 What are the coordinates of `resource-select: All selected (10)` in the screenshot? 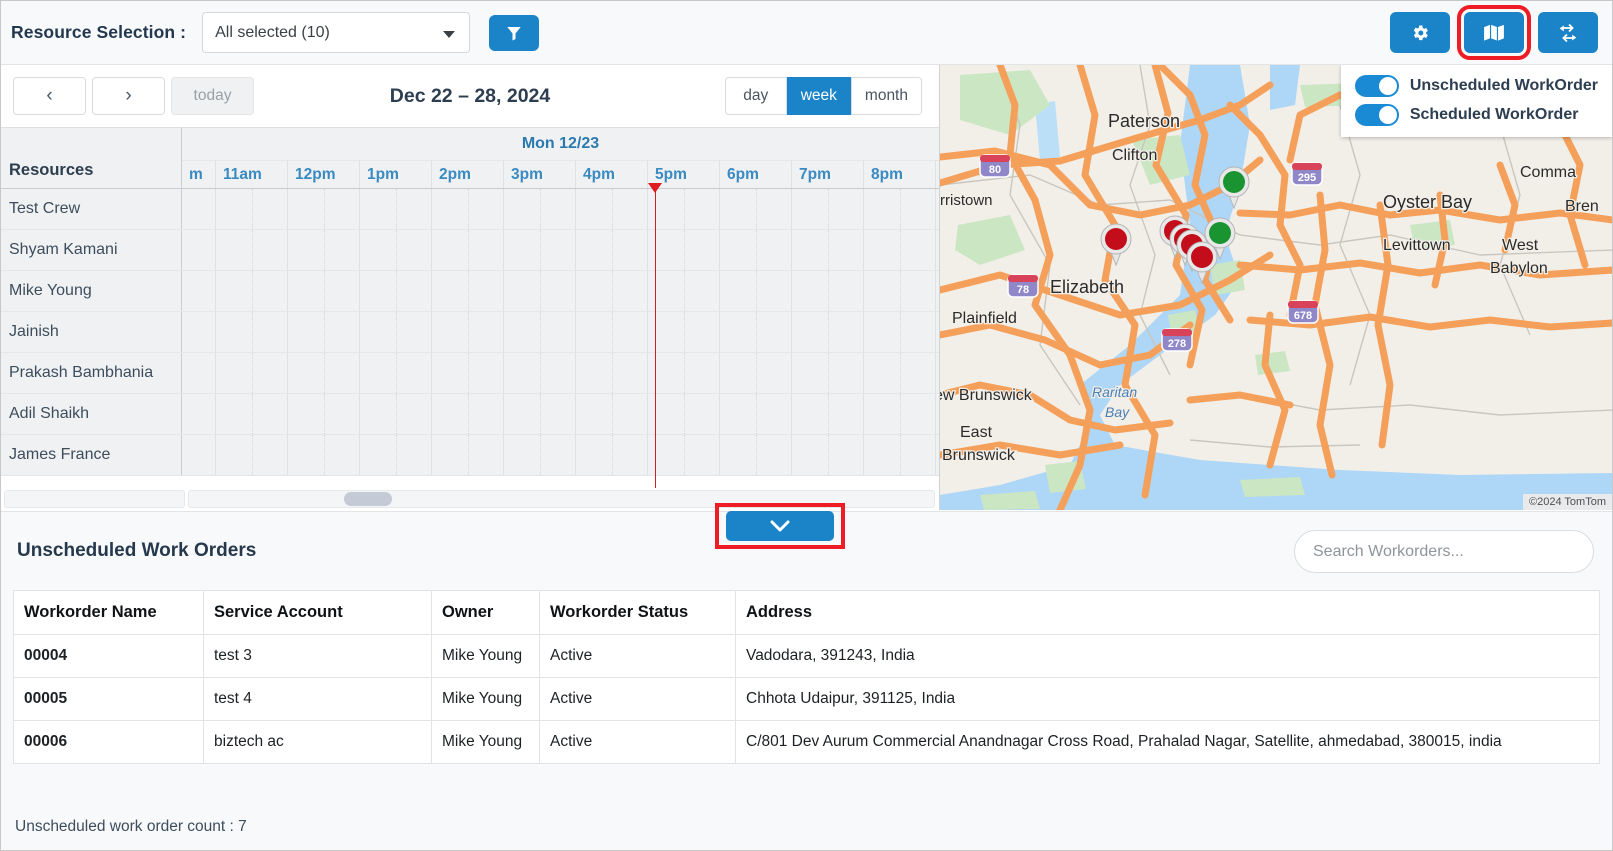 It's located at (336, 32).